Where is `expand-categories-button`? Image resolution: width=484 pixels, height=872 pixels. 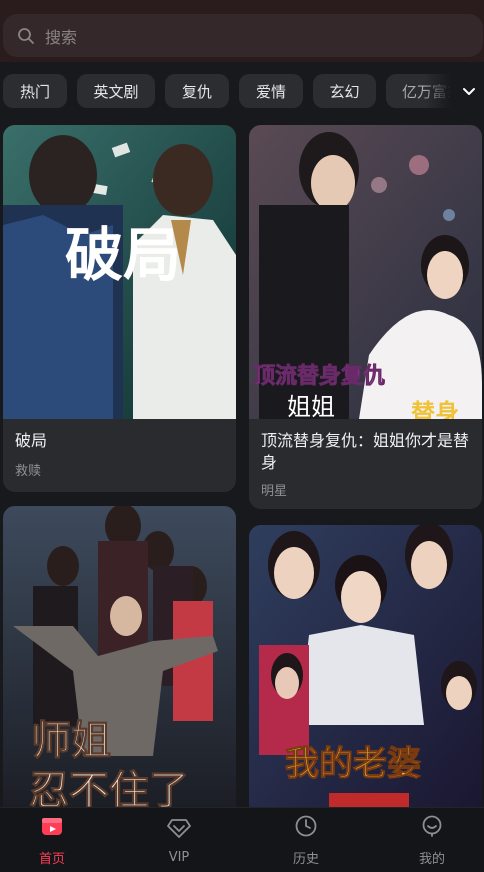
expand-categories-button is located at coordinates (454, 91).